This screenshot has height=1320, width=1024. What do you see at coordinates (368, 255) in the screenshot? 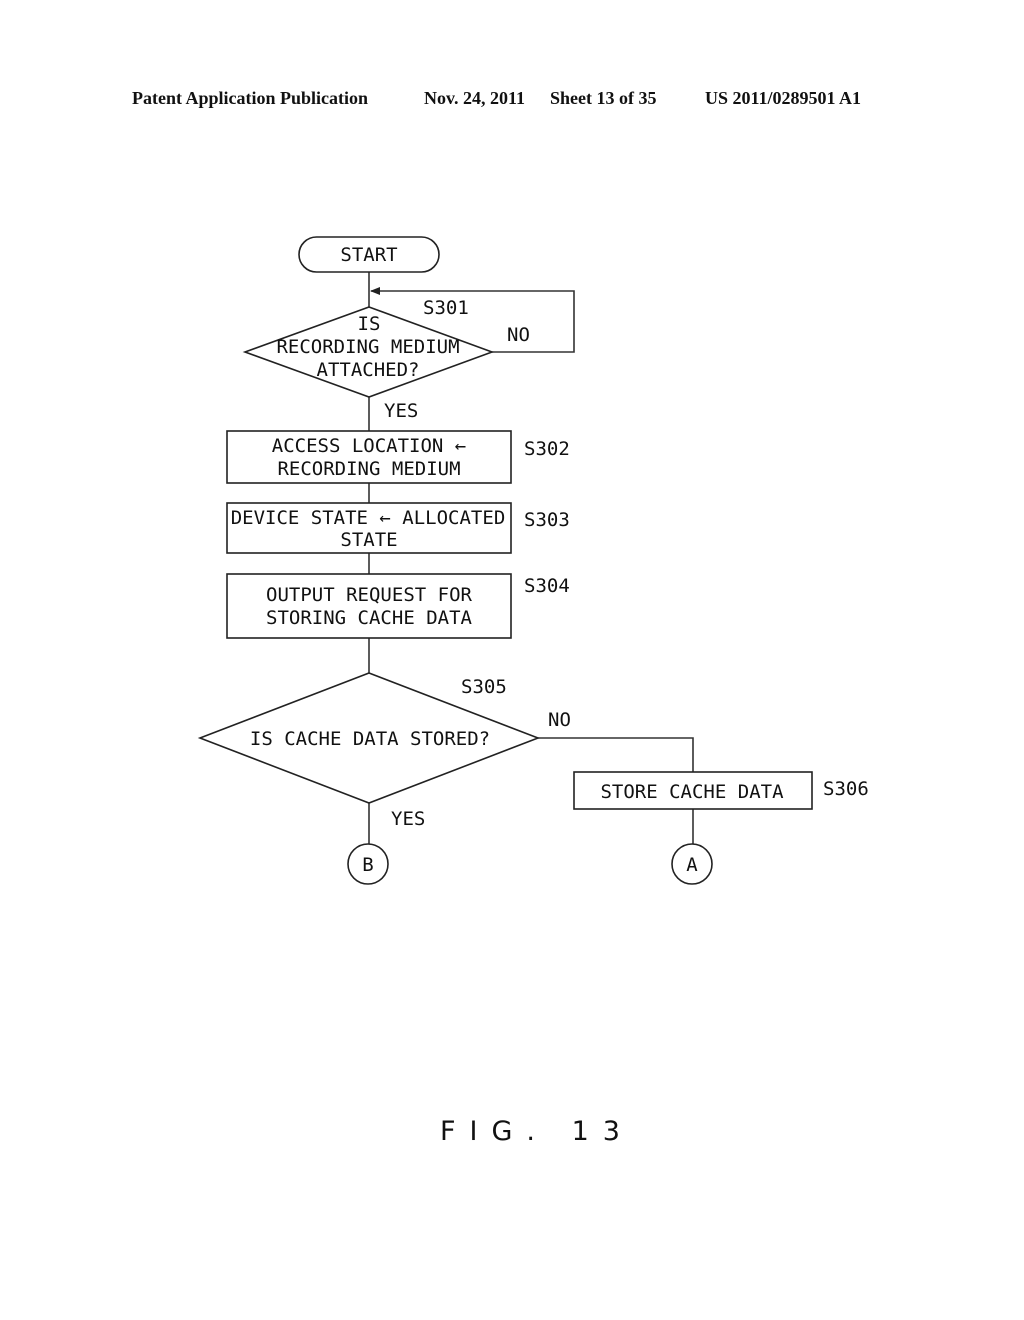
I see `start-label: START` at bounding box center [368, 255].